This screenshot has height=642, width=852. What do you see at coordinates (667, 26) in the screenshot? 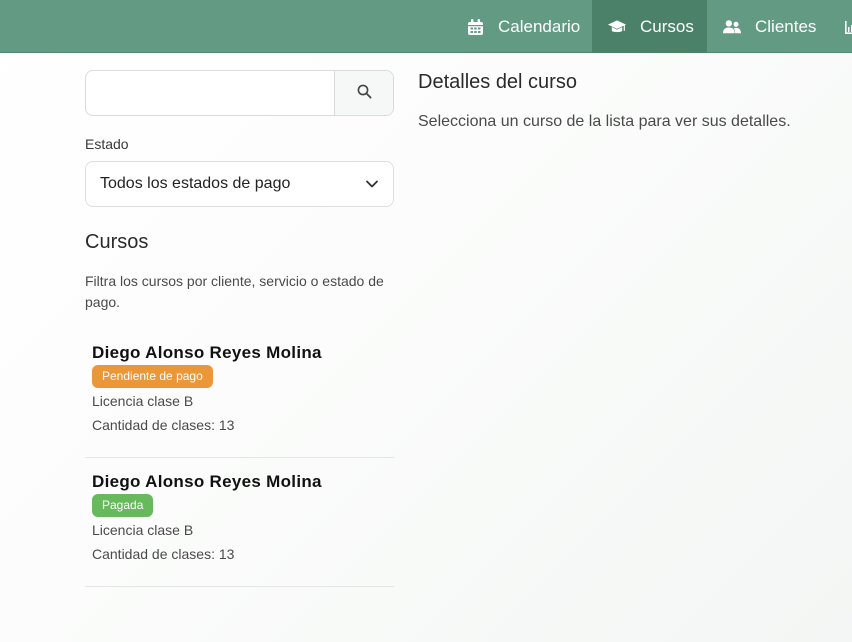
I see `nav-label: Cursos` at bounding box center [667, 26].